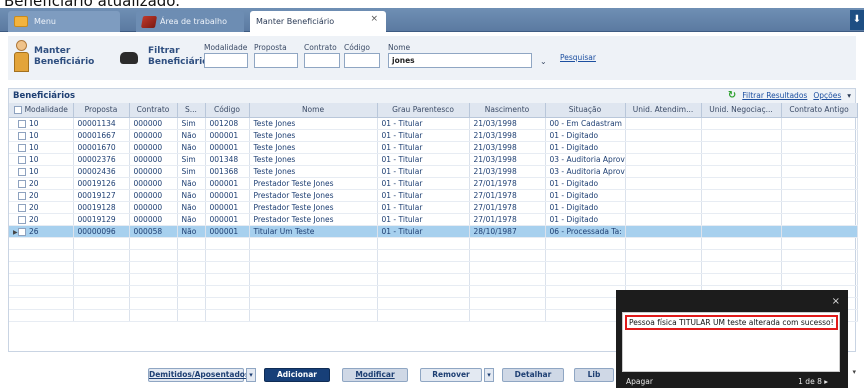  I want to click on detalhar-button: Detalhar, so click(533, 375).